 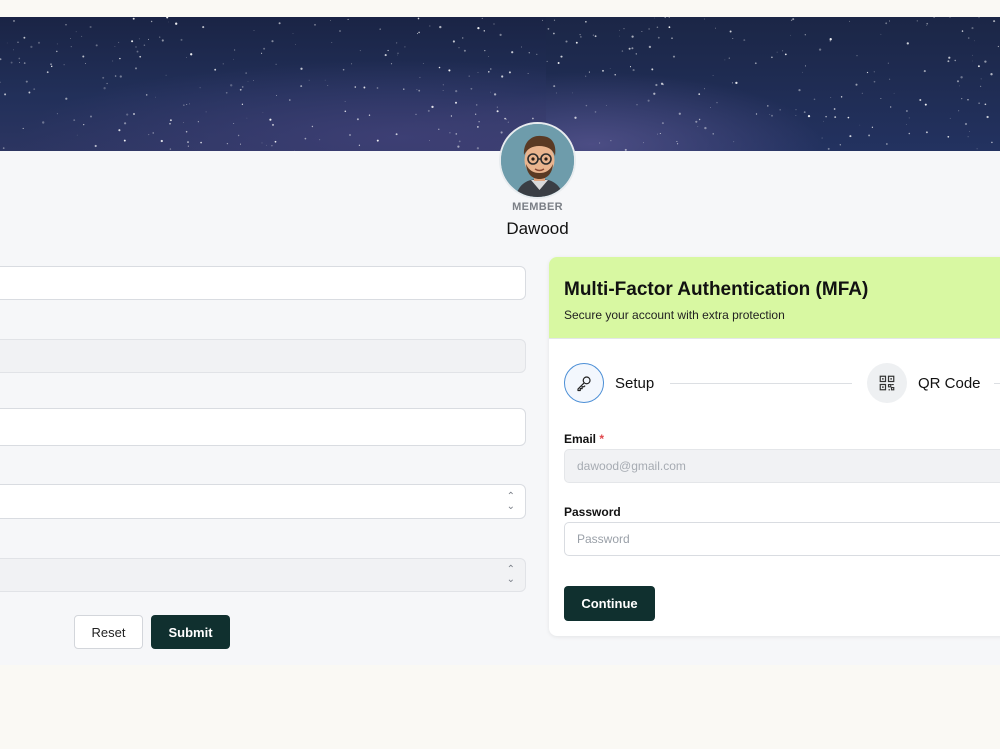 I want to click on form-select-2: ⌃ ⌄, so click(x=263, y=575).